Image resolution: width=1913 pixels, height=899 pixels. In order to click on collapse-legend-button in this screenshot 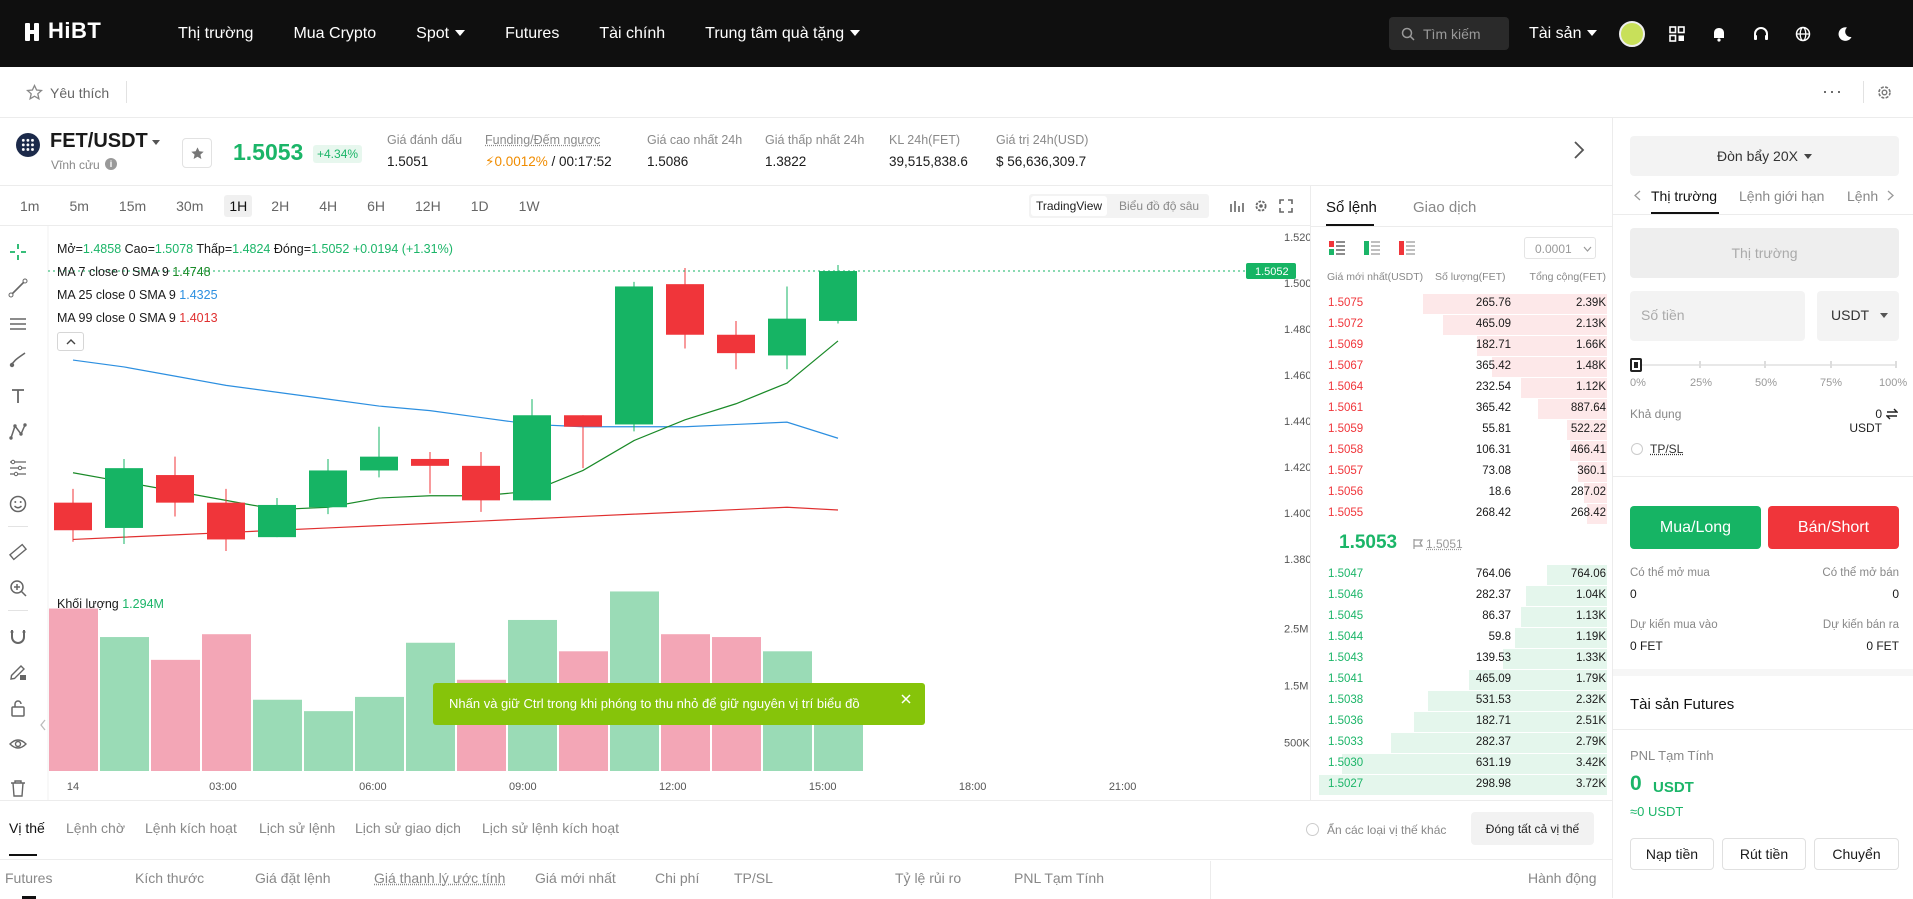, I will do `click(70, 341)`.